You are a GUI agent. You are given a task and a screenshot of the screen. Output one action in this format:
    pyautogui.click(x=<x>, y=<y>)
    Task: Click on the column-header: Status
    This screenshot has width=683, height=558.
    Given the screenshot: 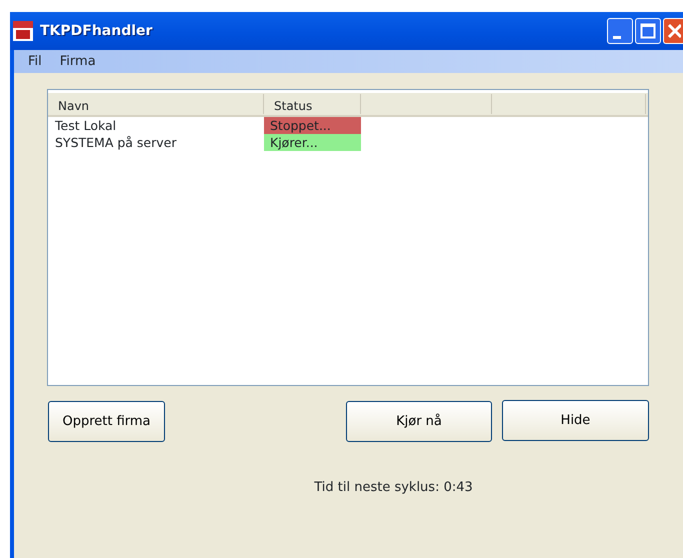 What is the action you would take?
    pyautogui.click(x=312, y=104)
    